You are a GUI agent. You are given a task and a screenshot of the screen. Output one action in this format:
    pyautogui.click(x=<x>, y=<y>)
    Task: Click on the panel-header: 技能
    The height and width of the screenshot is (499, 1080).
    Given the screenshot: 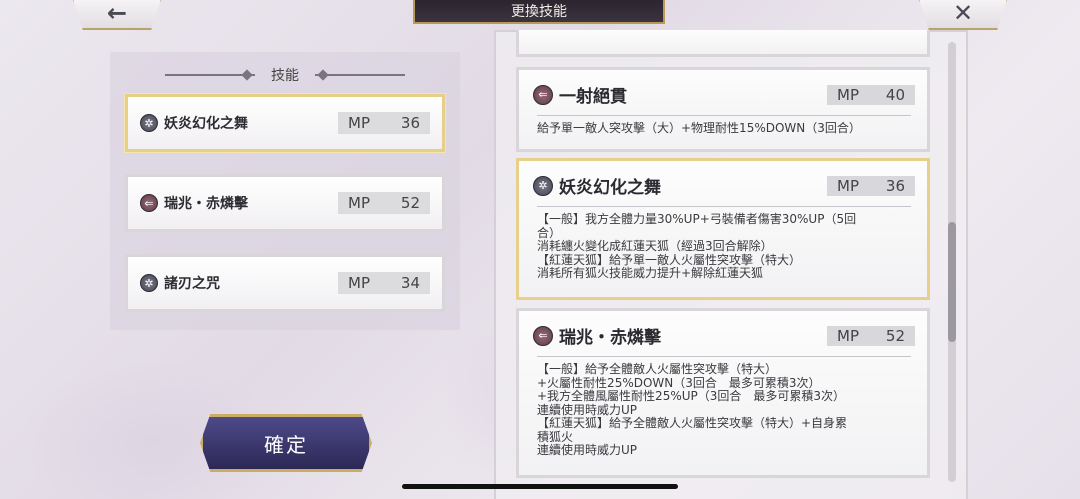 What is the action you would take?
    pyautogui.click(x=285, y=75)
    